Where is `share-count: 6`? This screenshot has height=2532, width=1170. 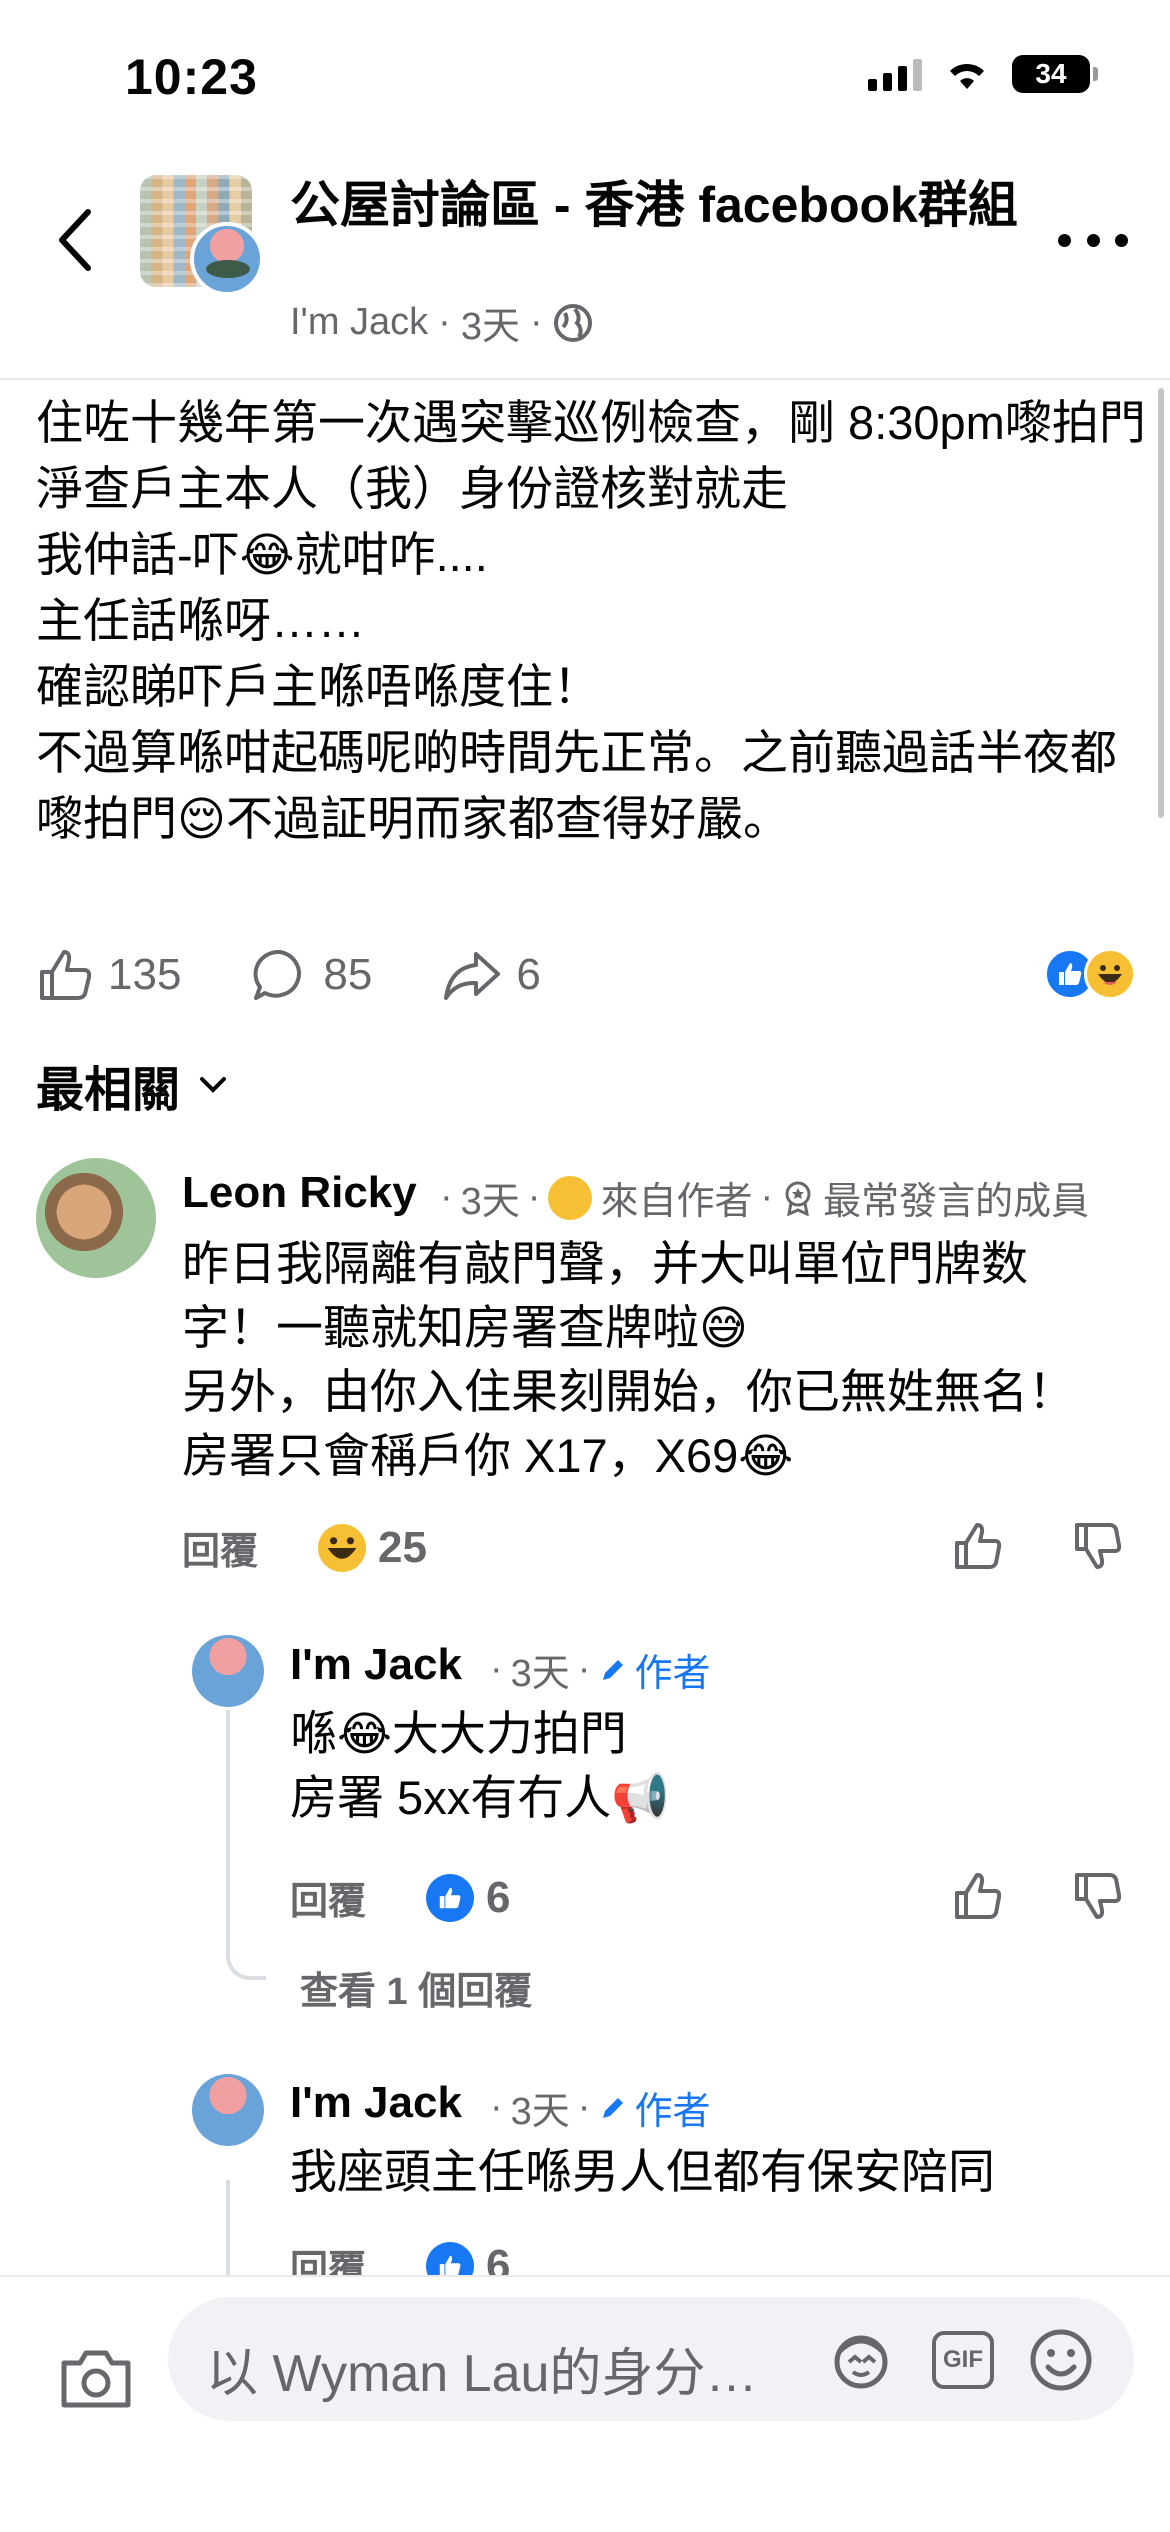
share-count: 6 is located at coordinates (528, 974).